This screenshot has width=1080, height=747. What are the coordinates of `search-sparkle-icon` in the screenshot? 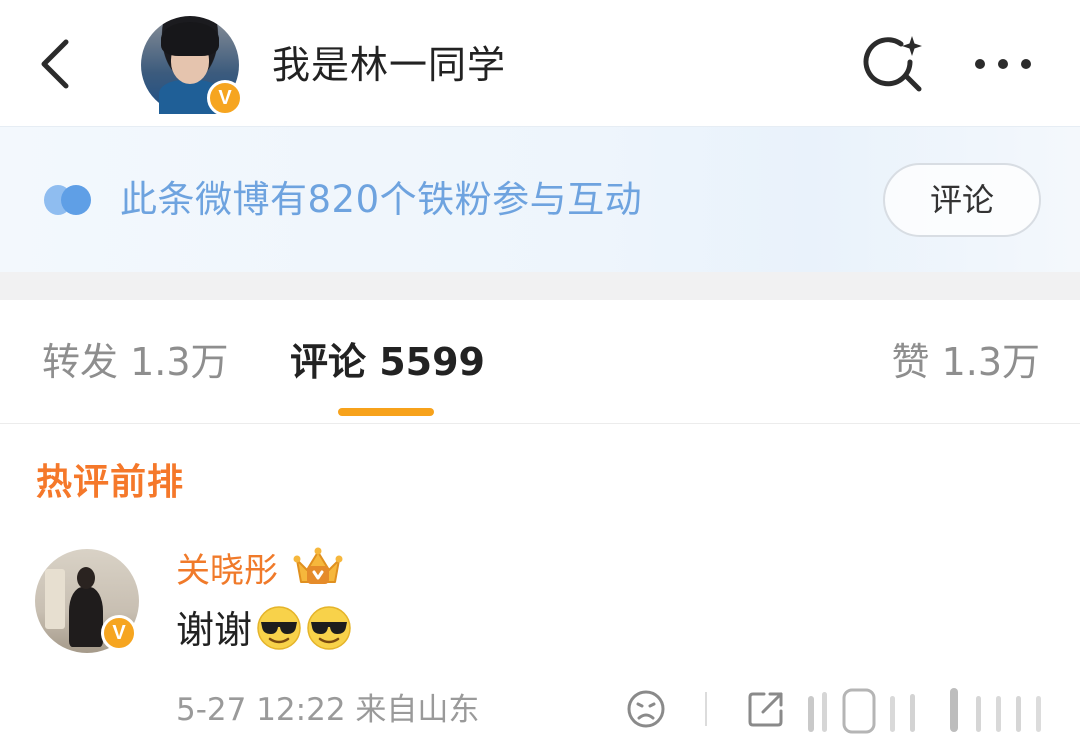 It's located at (894, 64).